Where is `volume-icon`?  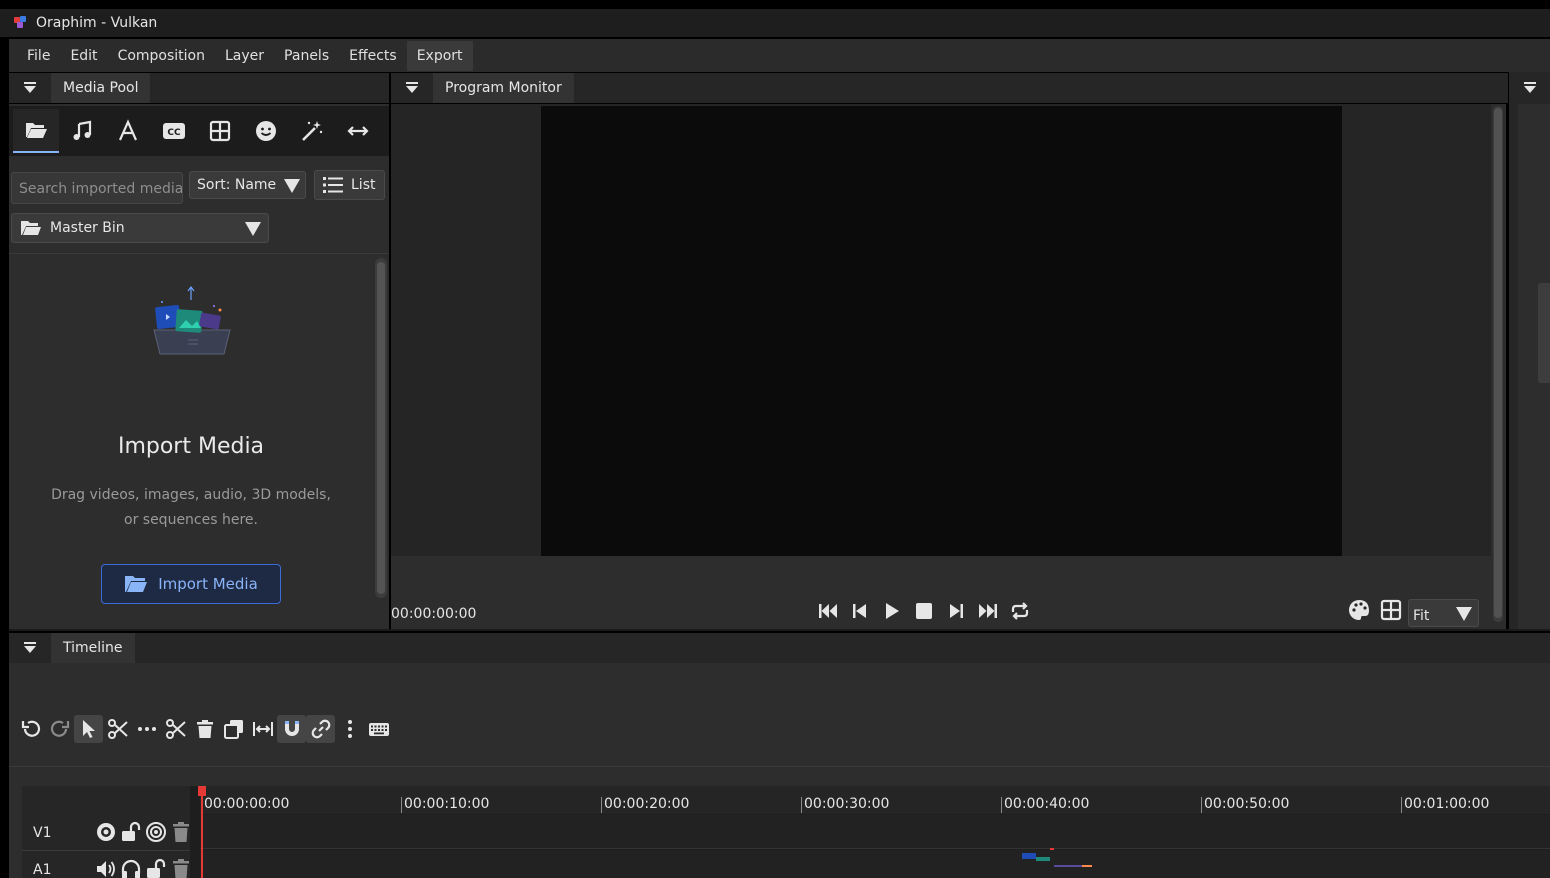
volume-icon is located at coordinates (106, 868).